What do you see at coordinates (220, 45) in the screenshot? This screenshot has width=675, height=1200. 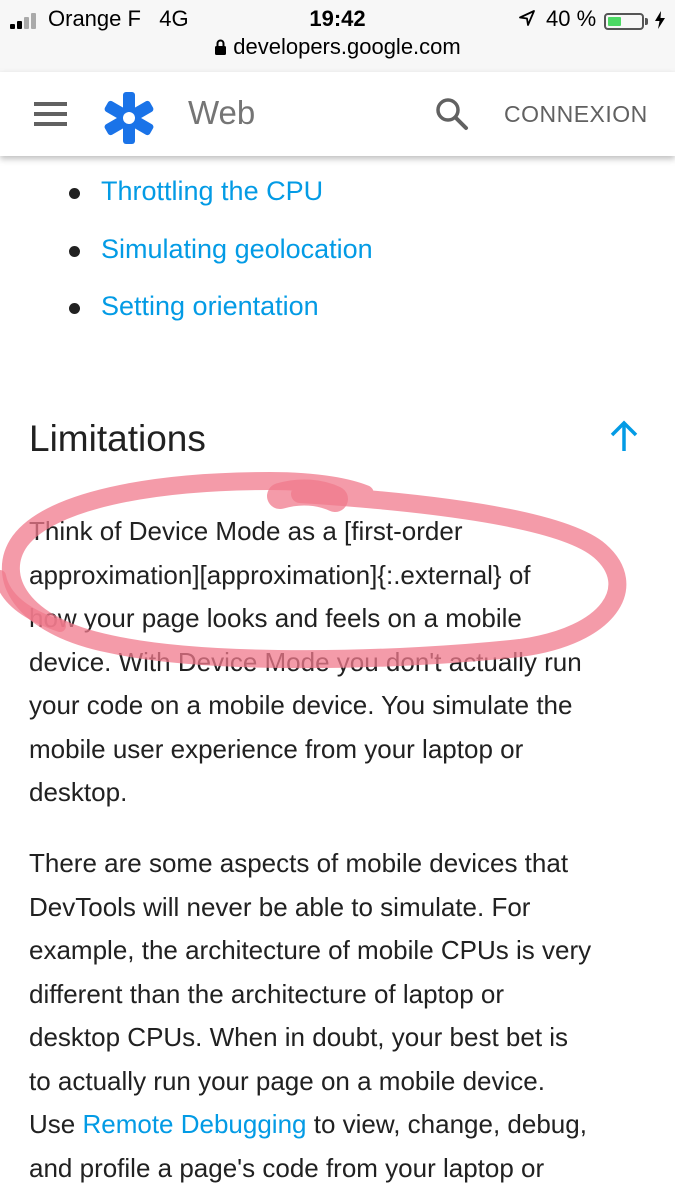 I see `lock-icon` at bounding box center [220, 45].